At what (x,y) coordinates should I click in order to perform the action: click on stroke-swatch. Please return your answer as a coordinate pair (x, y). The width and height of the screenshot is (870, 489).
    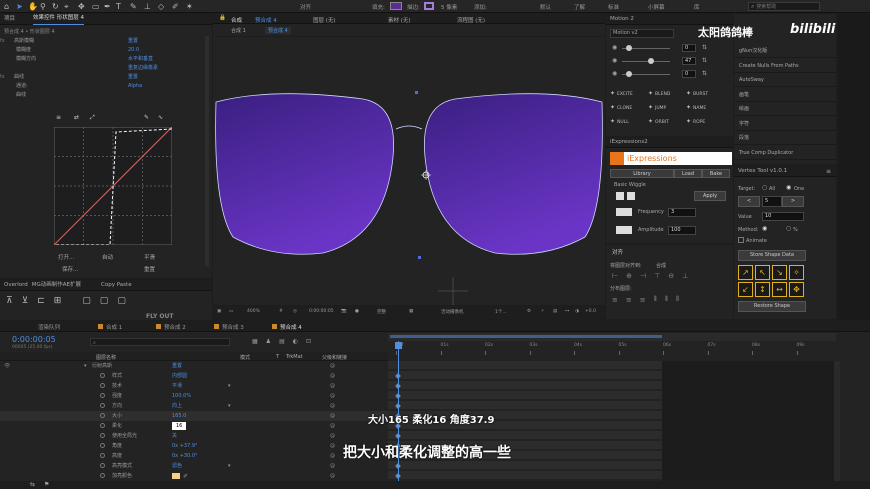
    Looking at the image, I should click on (429, 6).